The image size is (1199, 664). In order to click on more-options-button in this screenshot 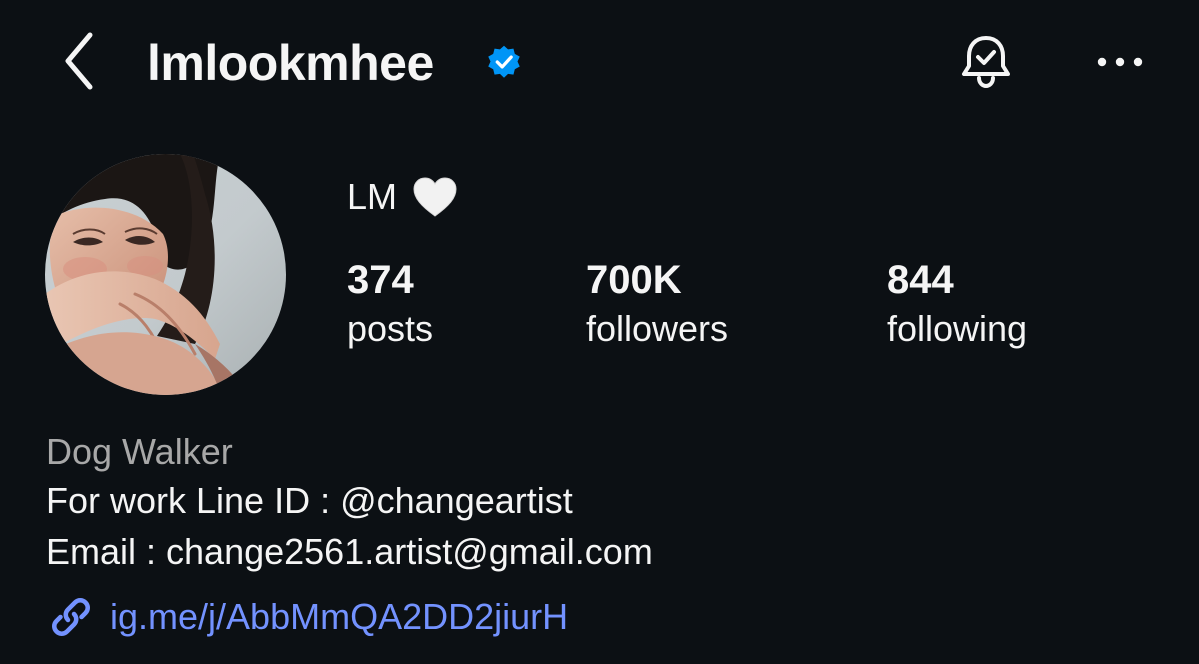, I will do `click(1120, 62)`.